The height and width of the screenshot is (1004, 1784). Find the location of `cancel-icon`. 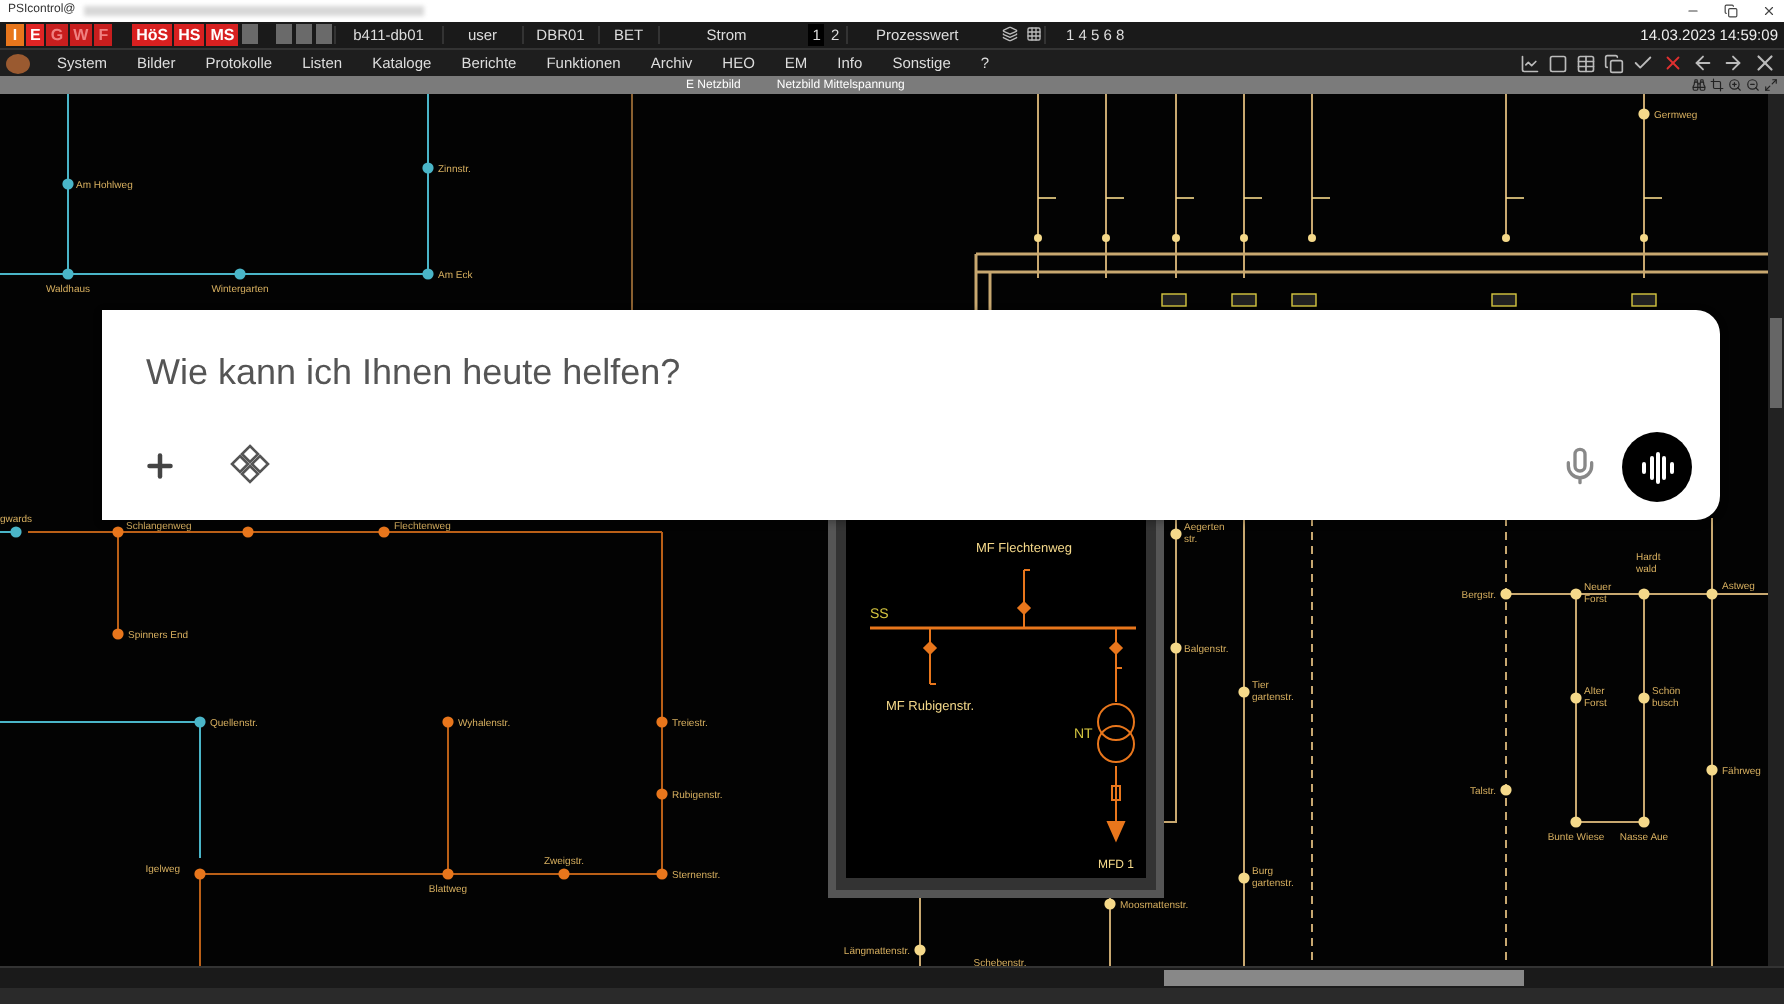

cancel-icon is located at coordinates (1673, 63).